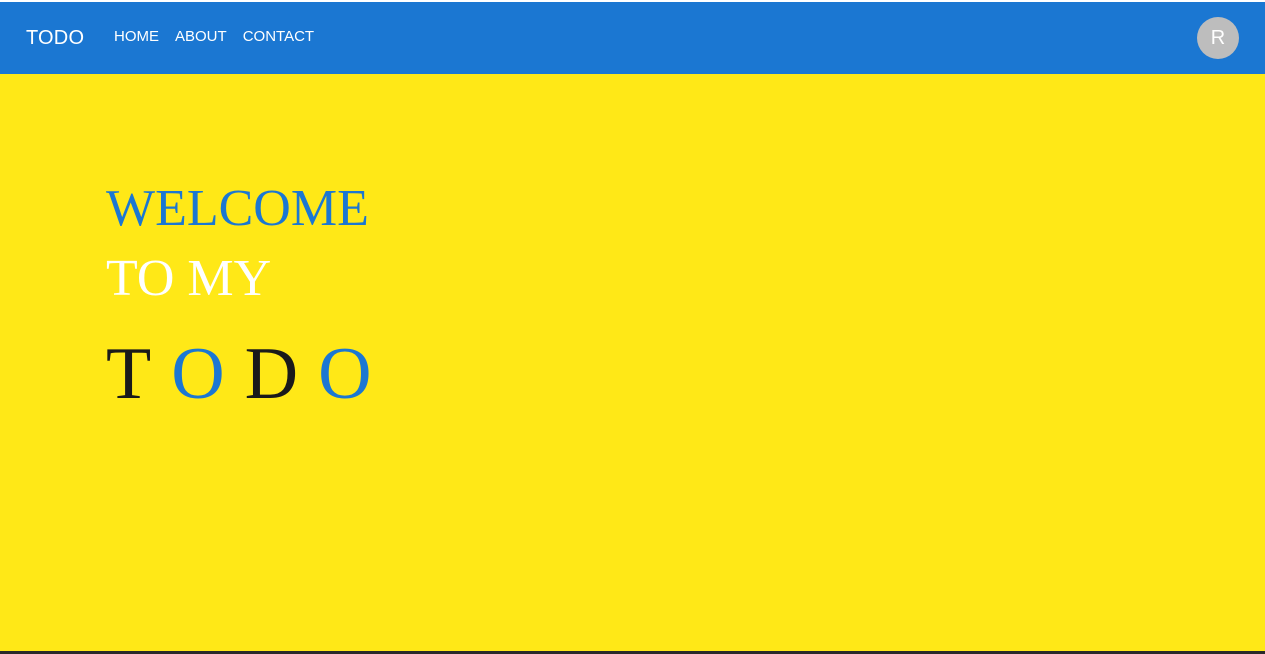 Image resolution: width=1265 pixels, height=654 pixels. What do you see at coordinates (237, 208) in the screenshot?
I see `hero-welcome-text: WELCOME` at bounding box center [237, 208].